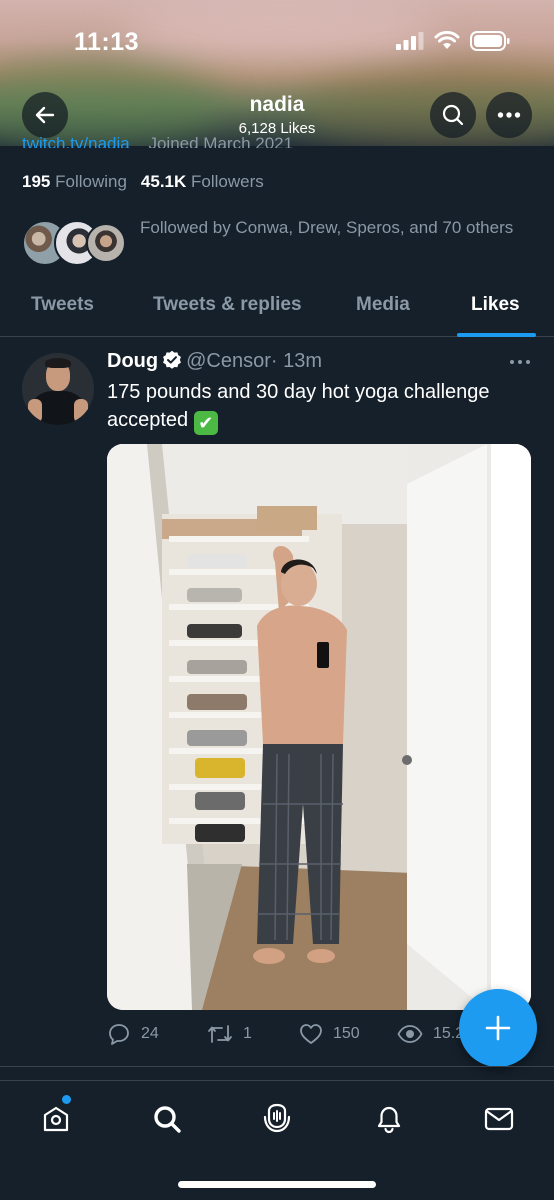  What do you see at coordinates (520, 362) in the screenshot?
I see `tweet-more-icon` at bounding box center [520, 362].